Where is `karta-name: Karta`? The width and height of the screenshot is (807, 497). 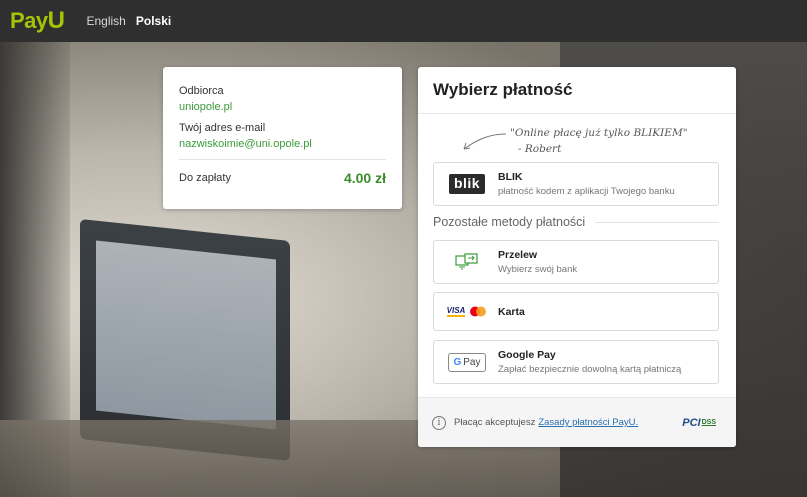
karta-name: Karta is located at coordinates (511, 311).